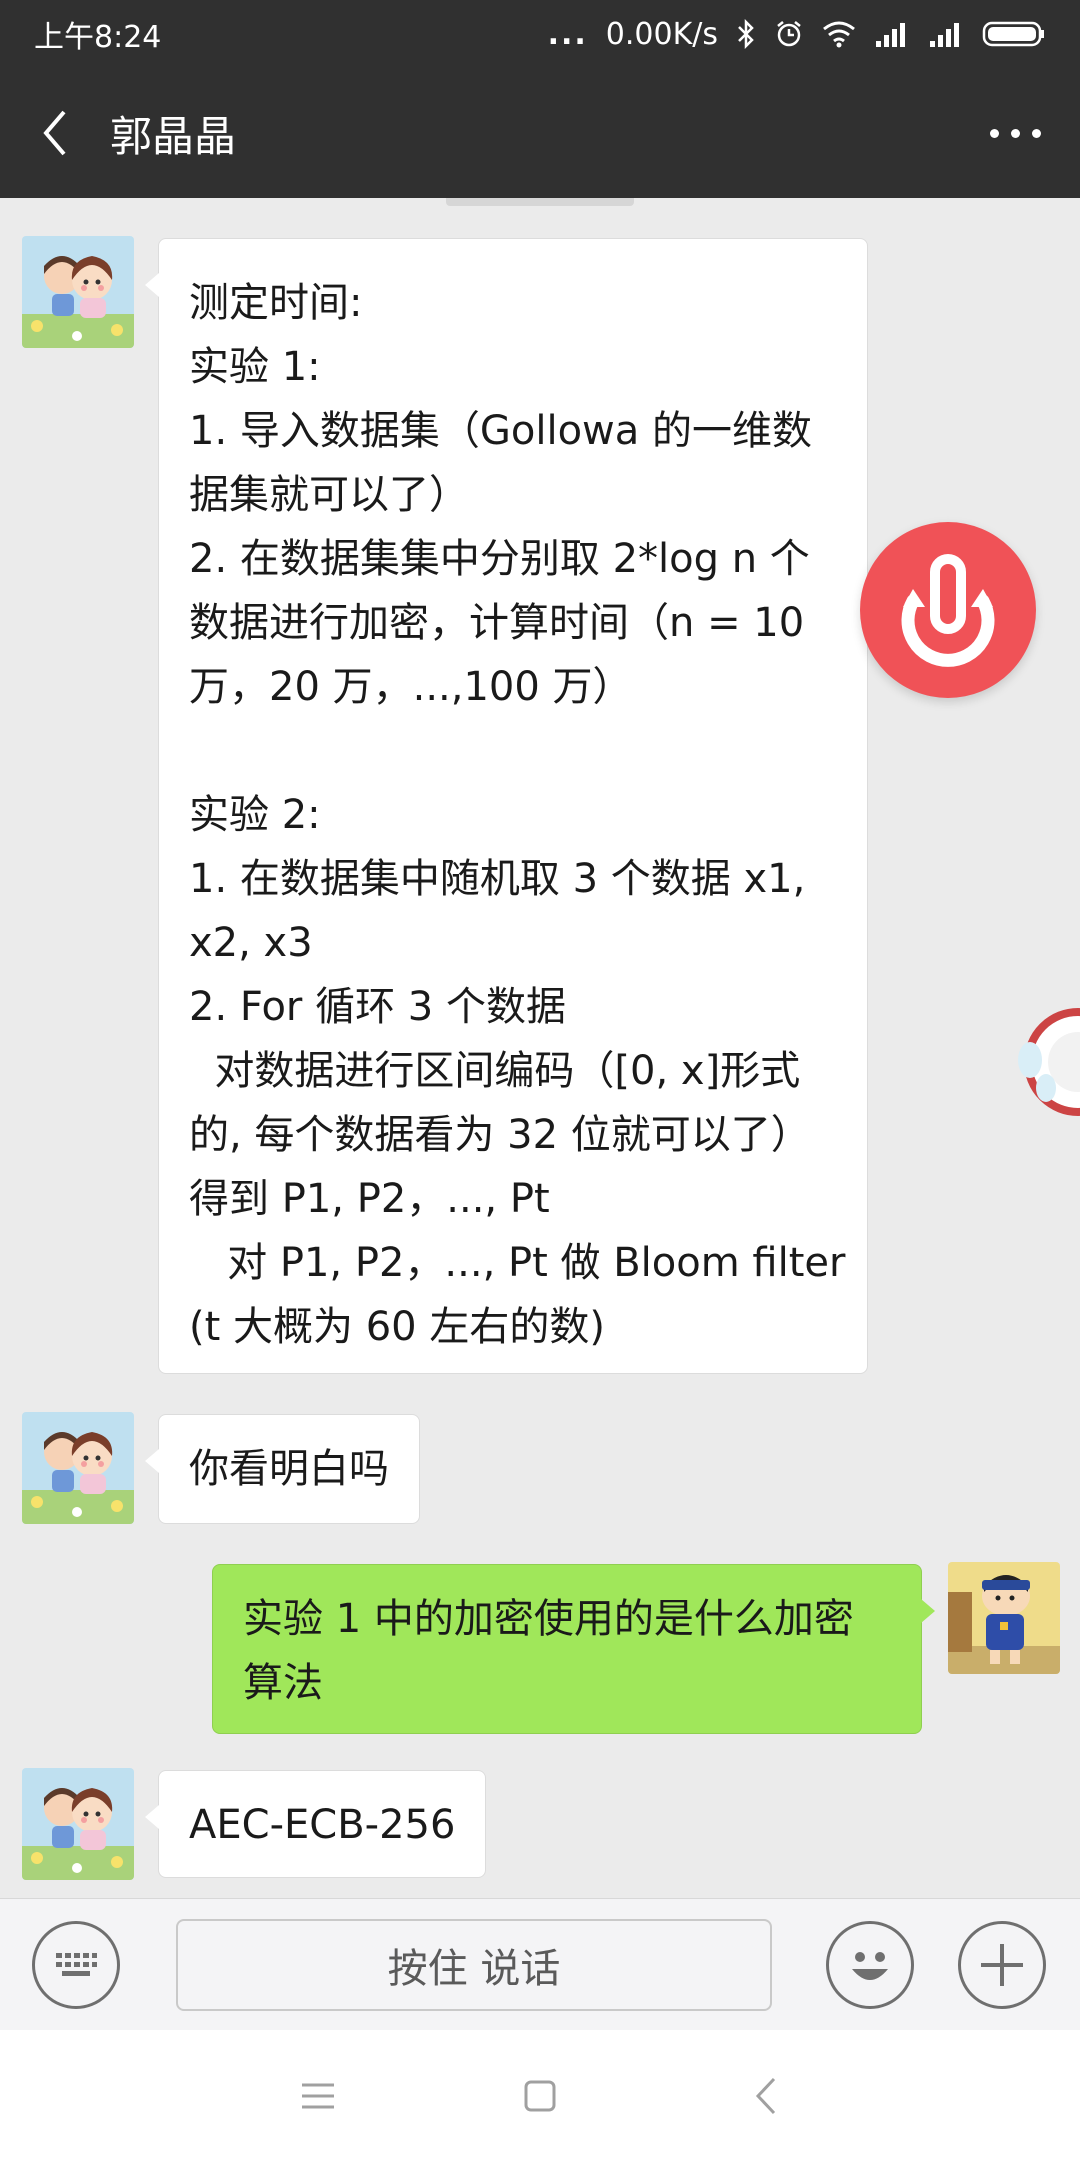 Image resolution: width=1080 pixels, height=2160 pixels. I want to click on message-line: 实验 2:, so click(255, 815).